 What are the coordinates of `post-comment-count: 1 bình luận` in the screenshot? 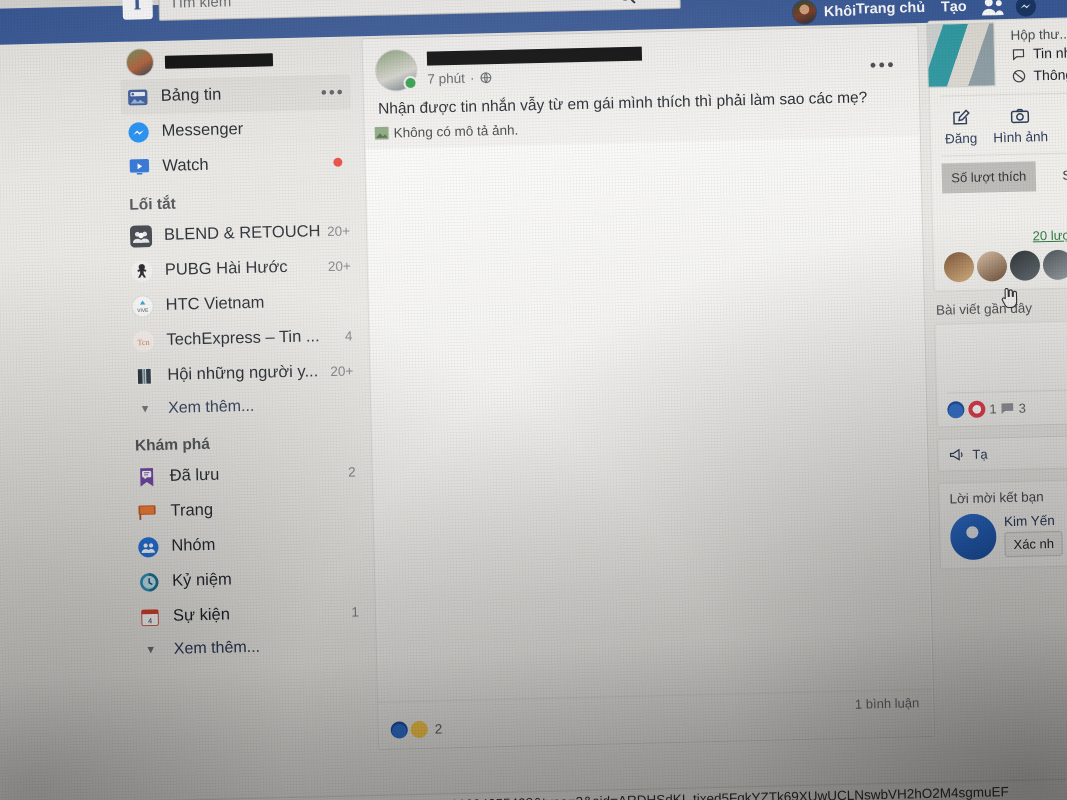 It's located at (887, 703).